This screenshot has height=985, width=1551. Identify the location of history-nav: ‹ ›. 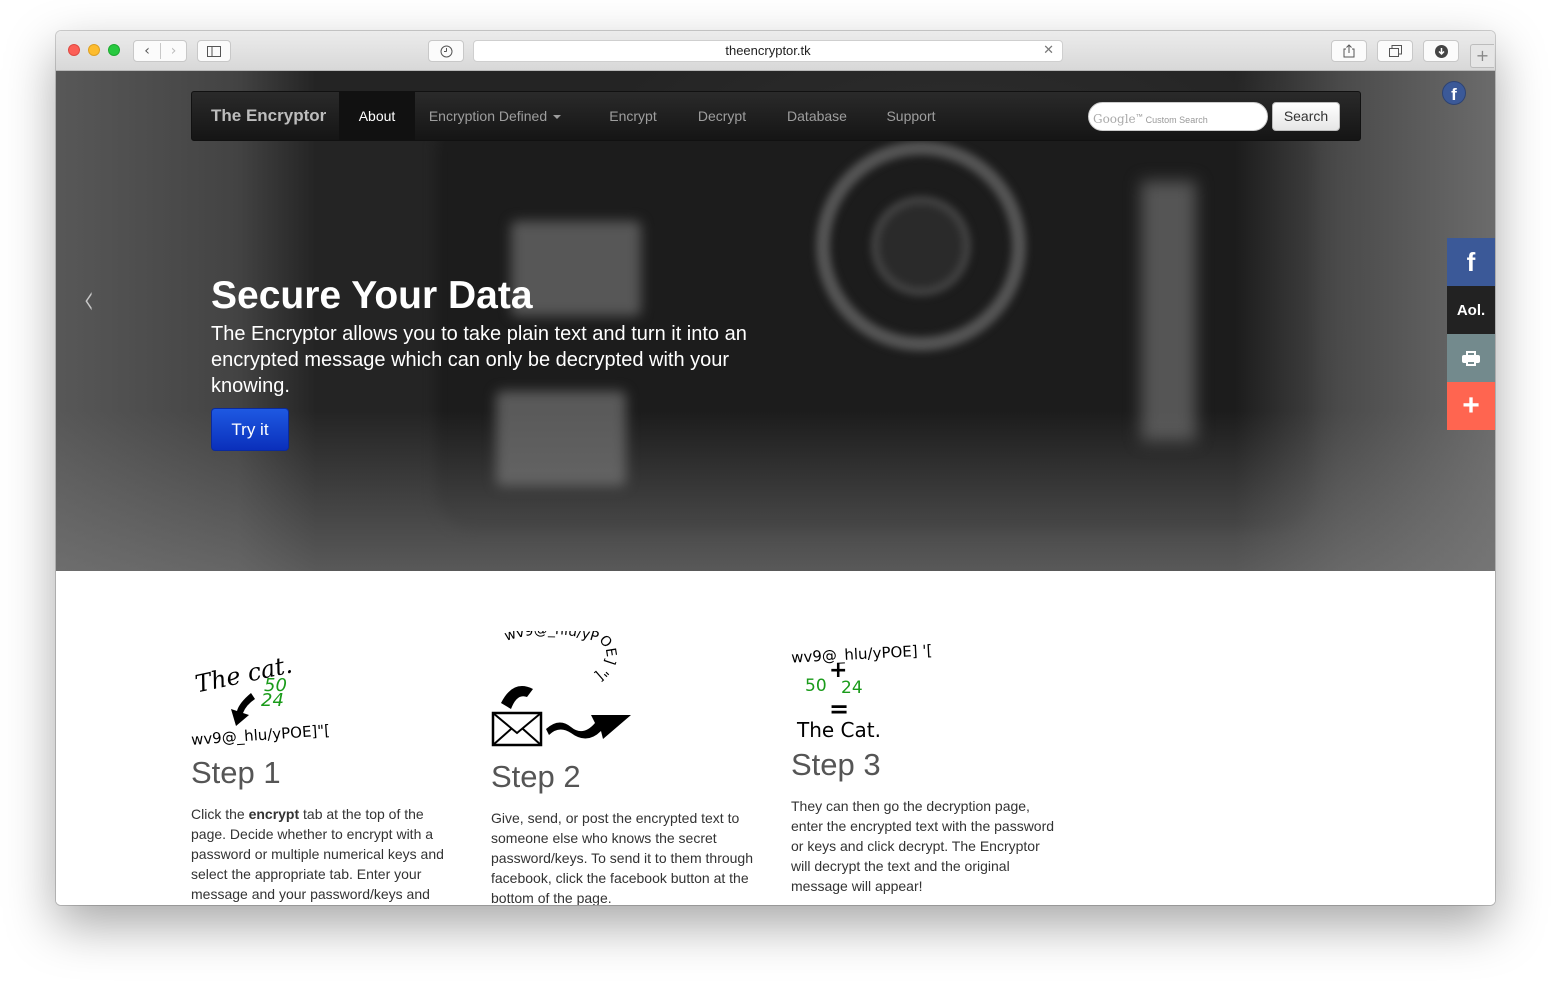
(160, 51).